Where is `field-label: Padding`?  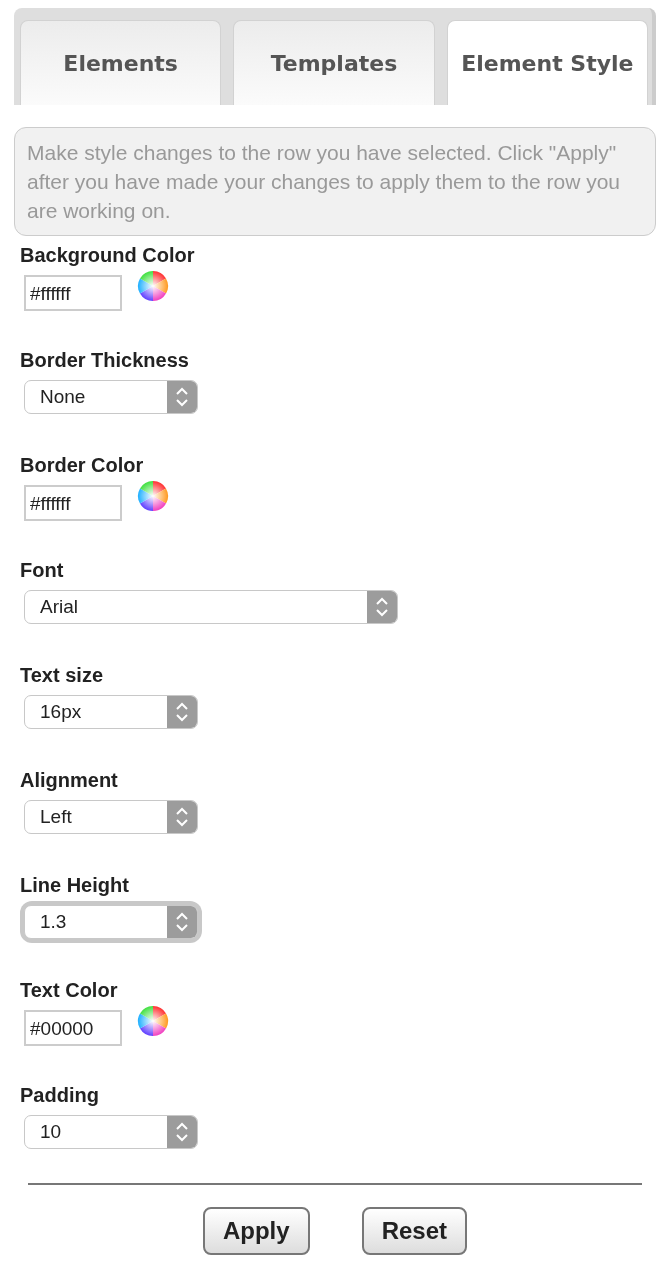 field-label: Padding is located at coordinates (60, 1095).